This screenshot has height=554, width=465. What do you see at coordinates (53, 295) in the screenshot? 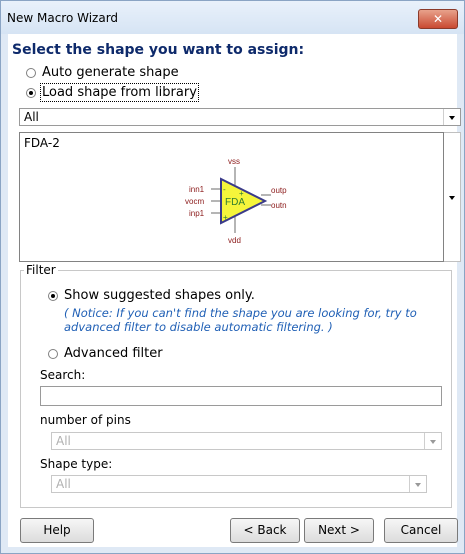
I see `suggested-shapes-radio` at bounding box center [53, 295].